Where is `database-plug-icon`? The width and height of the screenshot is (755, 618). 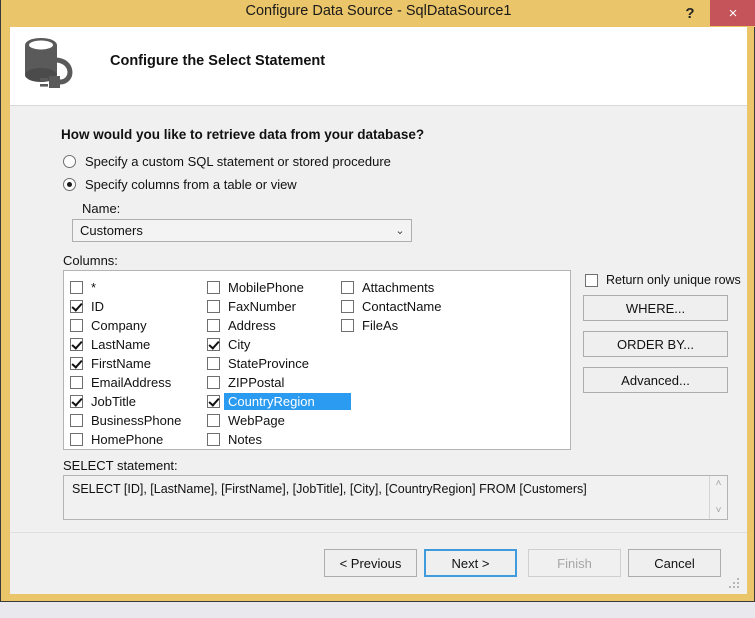
database-plug-icon is located at coordinates (49, 63).